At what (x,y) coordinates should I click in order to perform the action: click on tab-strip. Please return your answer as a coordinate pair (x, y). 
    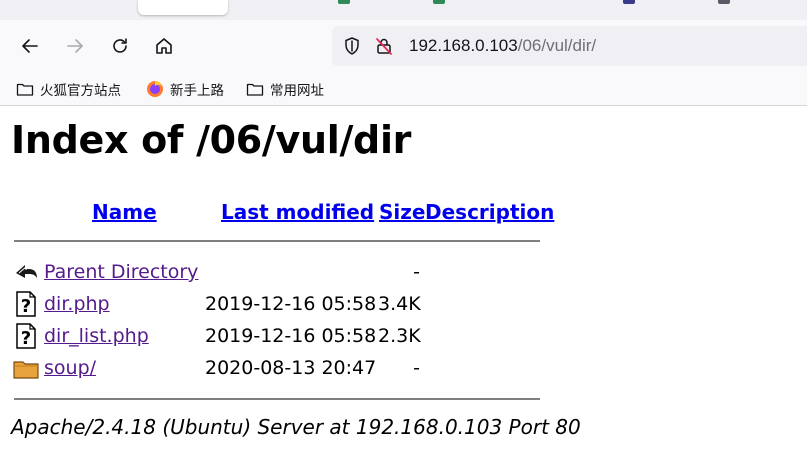
    Looking at the image, I should click on (403, 10).